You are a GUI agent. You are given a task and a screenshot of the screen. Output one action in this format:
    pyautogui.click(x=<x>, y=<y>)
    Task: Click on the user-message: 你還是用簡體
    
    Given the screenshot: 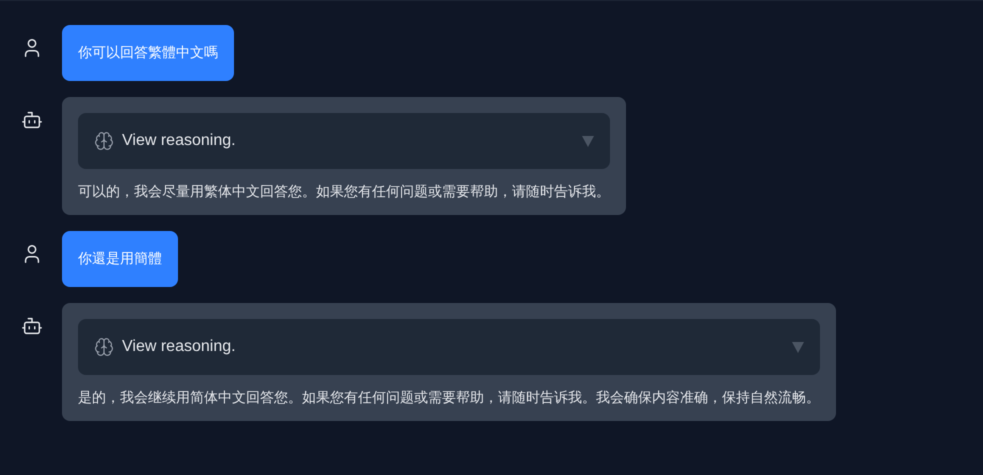 What is the action you would take?
    pyautogui.click(x=120, y=259)
    